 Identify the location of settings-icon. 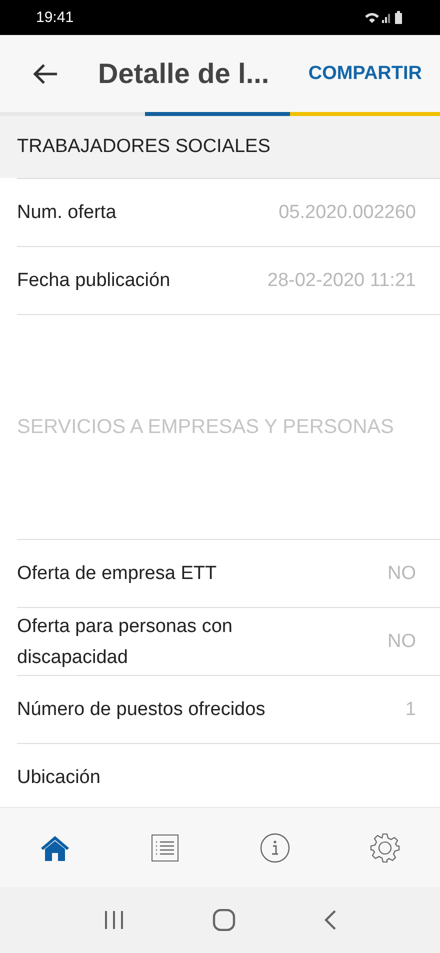
(385, 847).